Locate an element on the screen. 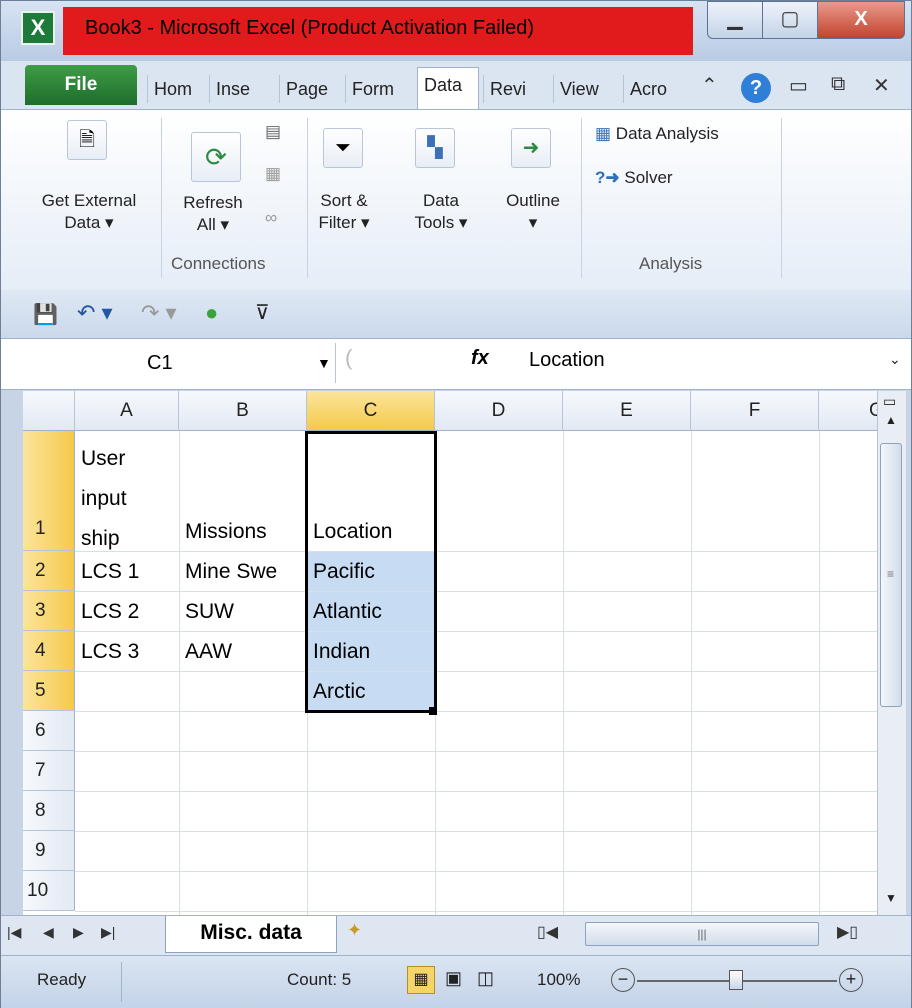 Image resolution: width=912 pixels, height=1008 pixels. row-header-7: 7 is located at coordinates (49, 771).